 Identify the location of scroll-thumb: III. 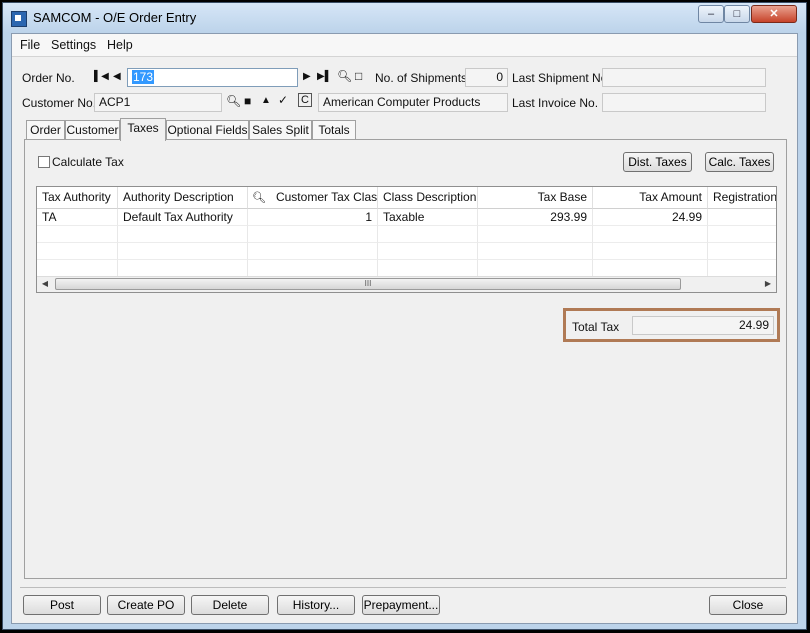
(368, 284).